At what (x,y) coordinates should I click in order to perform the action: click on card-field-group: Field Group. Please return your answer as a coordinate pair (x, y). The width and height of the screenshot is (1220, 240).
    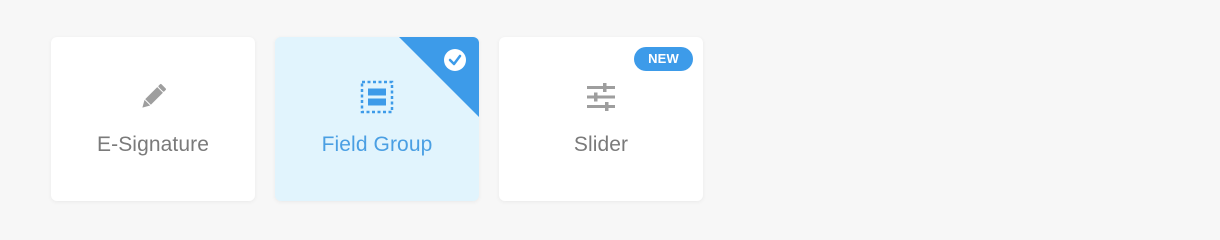
    Looking at the image, I should click on (377, 119).